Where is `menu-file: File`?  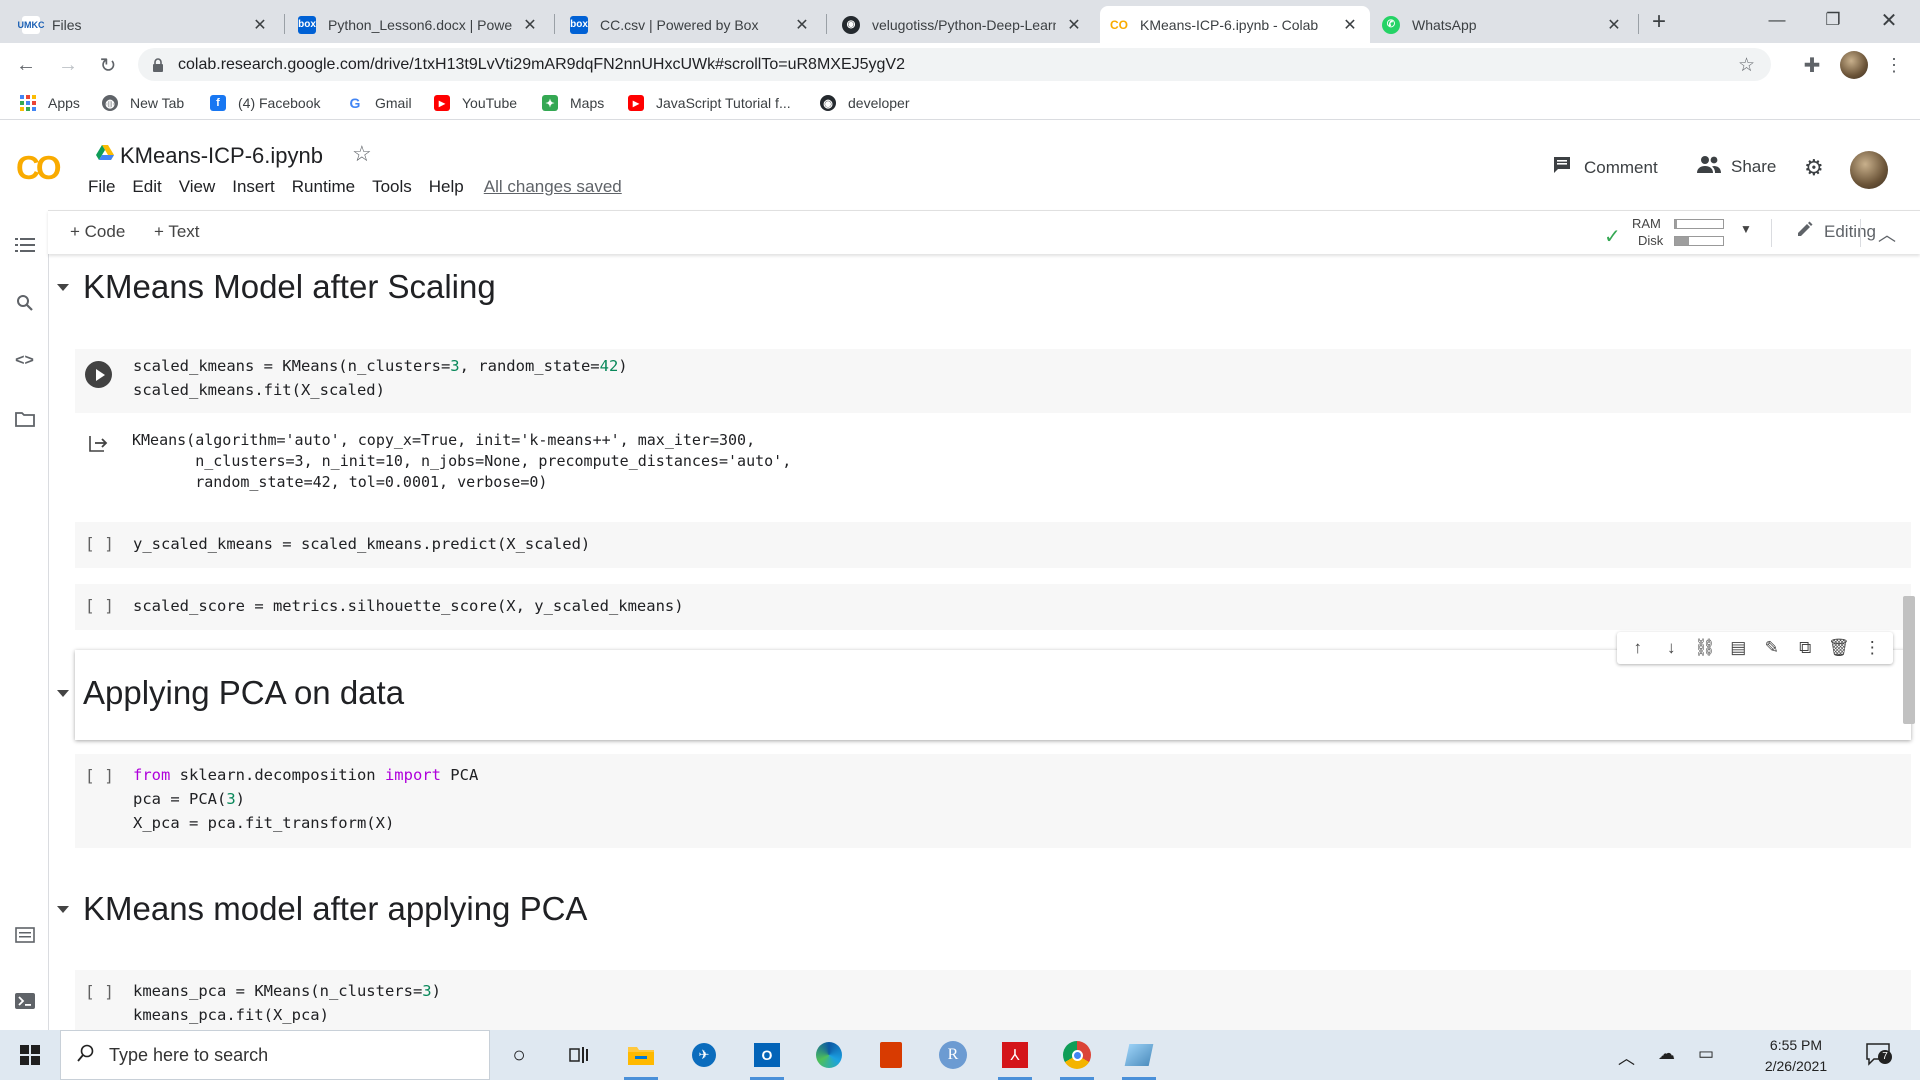
menu-file: File is located at coordinates (101, 187).